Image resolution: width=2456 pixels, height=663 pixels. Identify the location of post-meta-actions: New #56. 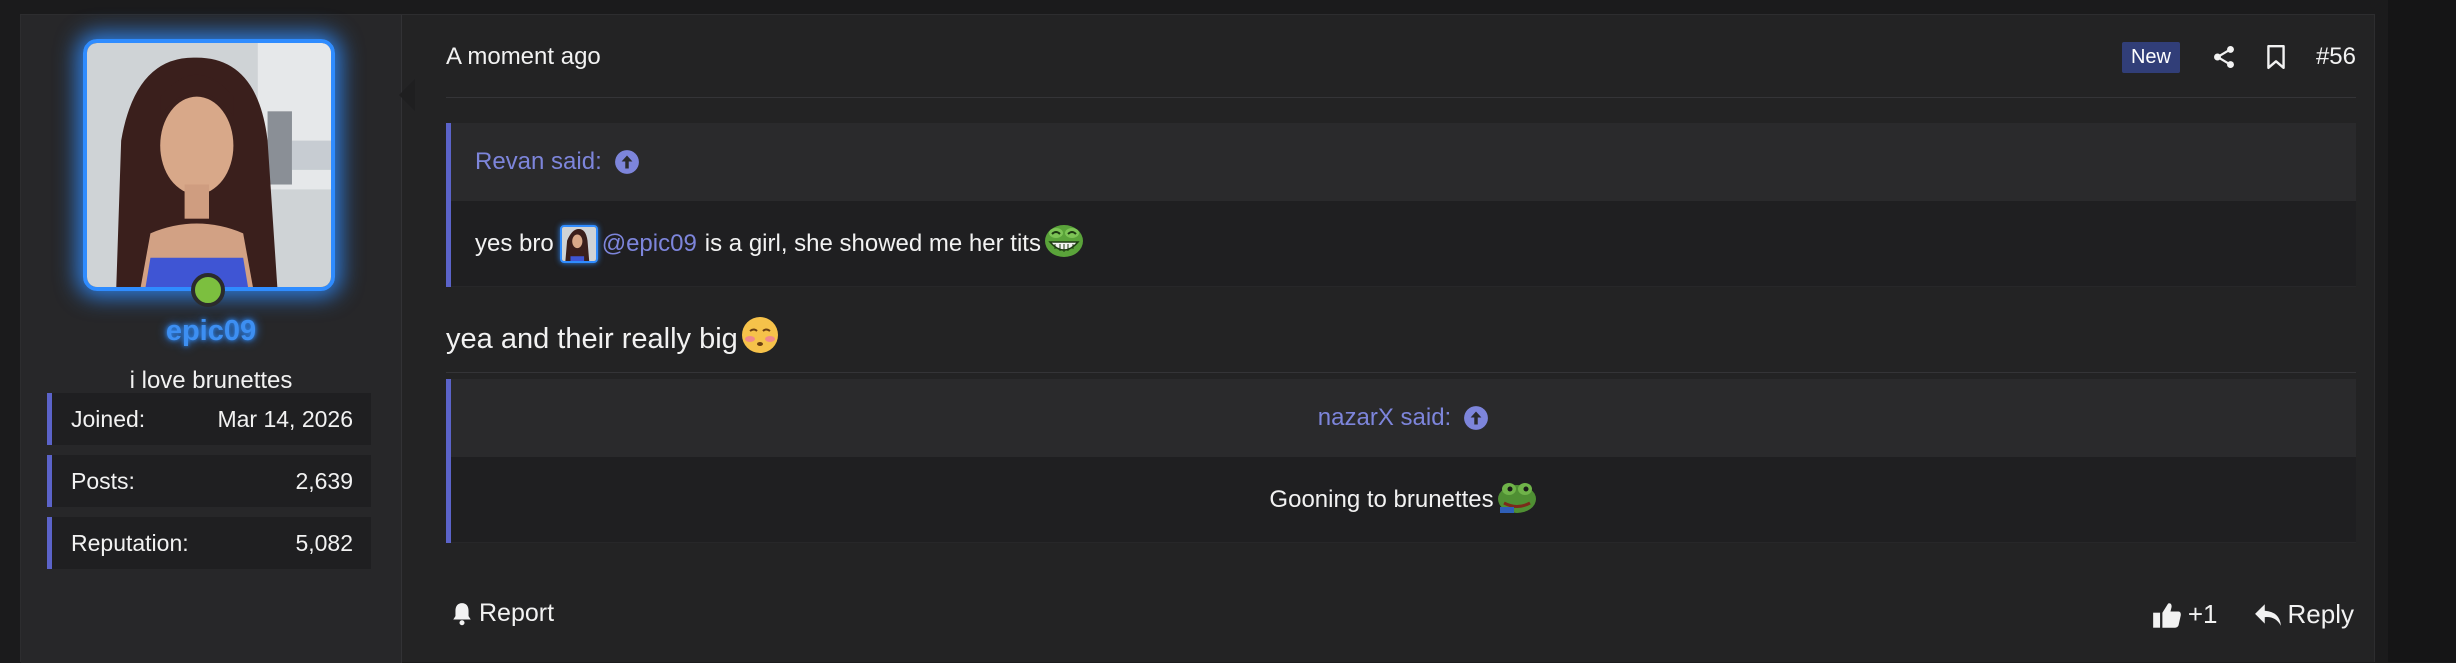
(2238, 57).